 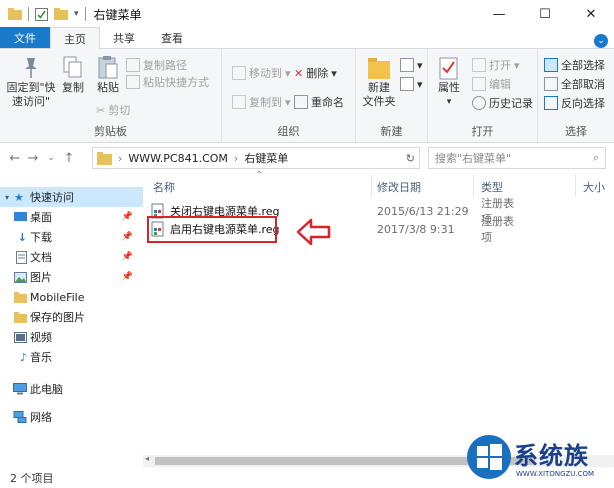 What do you see at coordinates (46, 389) in the screenshot?
I see `nav-item-label: 此电脑` at bounding box center [46, 389].